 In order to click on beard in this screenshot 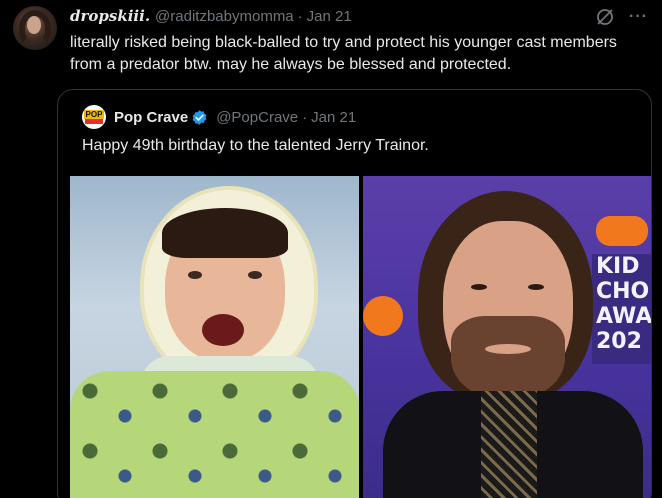, I will do `click(508, 358)`.